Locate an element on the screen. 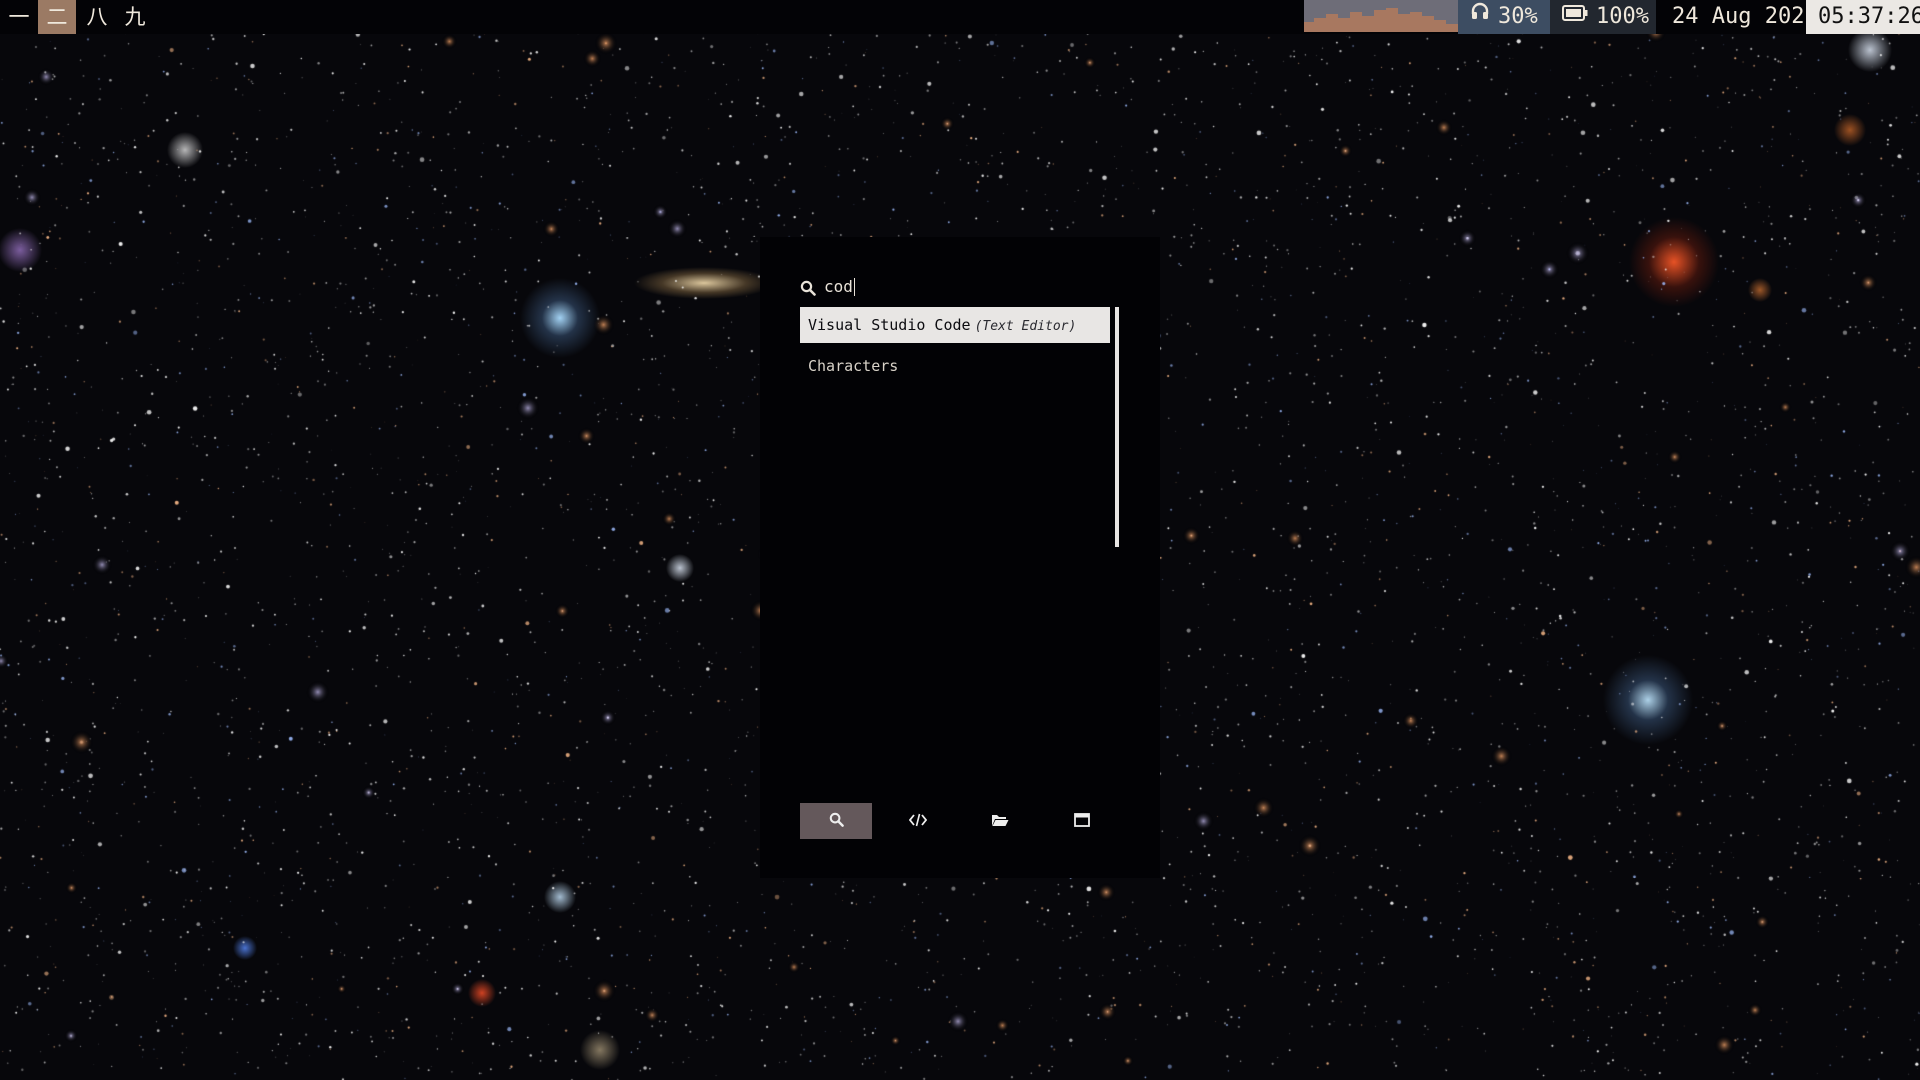  result-description: (Text Editor) is located at coordinates (1025, 326).